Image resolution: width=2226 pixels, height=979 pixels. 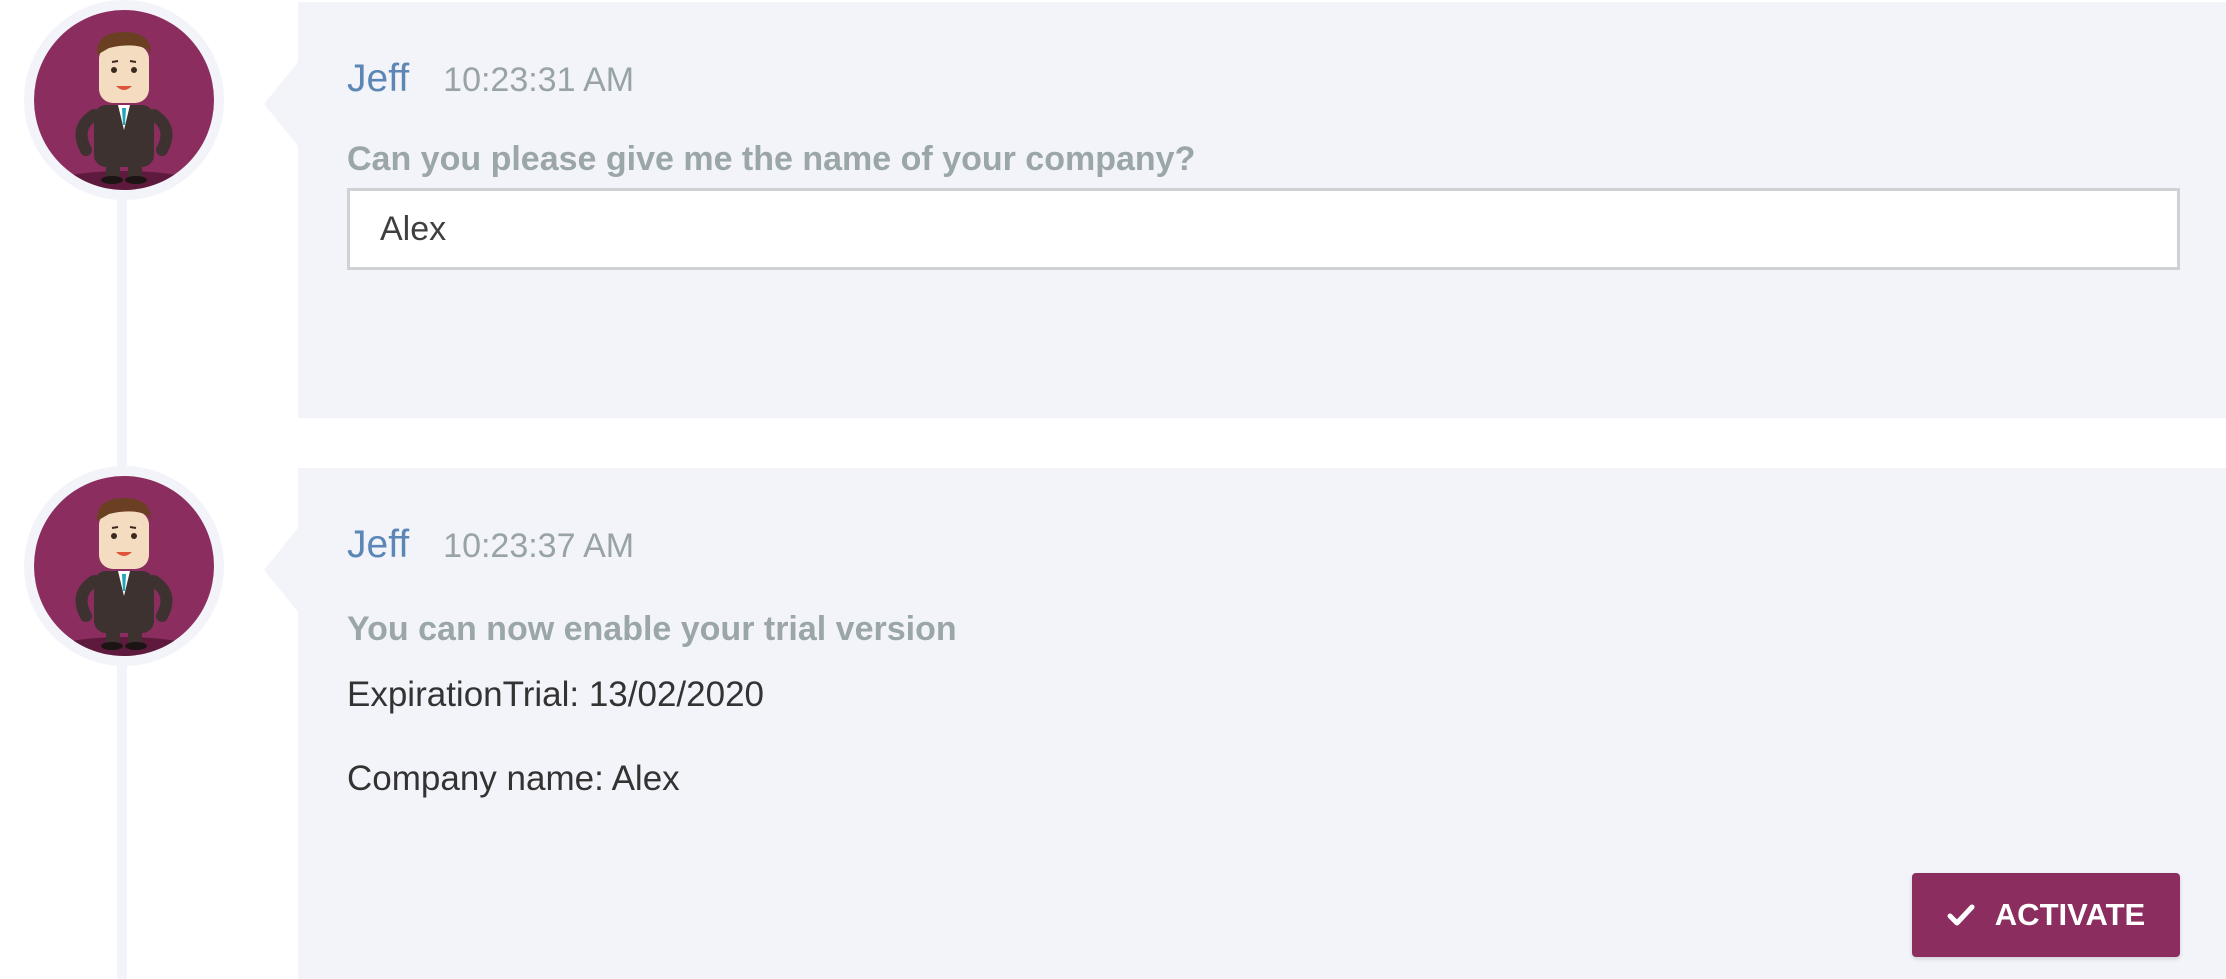 What do you see at coordinates (1961, 915) in the screenshot?
I see `check-icon` at bounding box center [1961, 915].